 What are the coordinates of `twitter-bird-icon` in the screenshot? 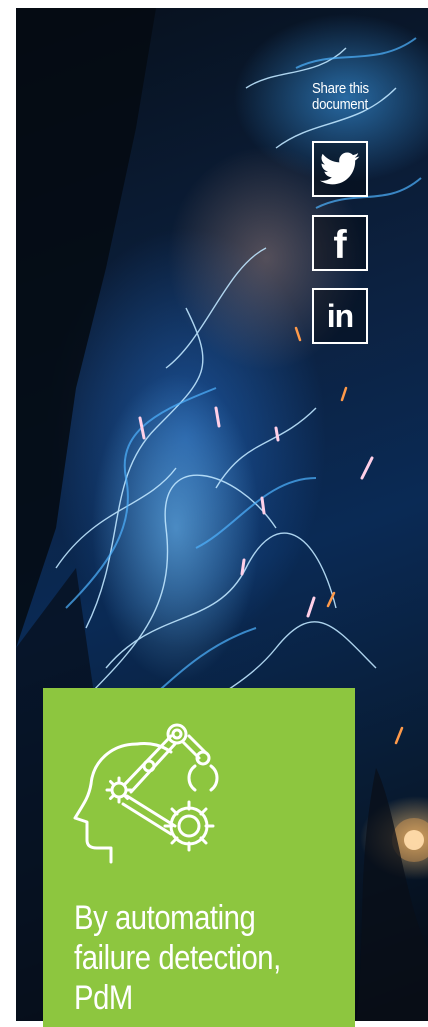 It's located at (340, 168).